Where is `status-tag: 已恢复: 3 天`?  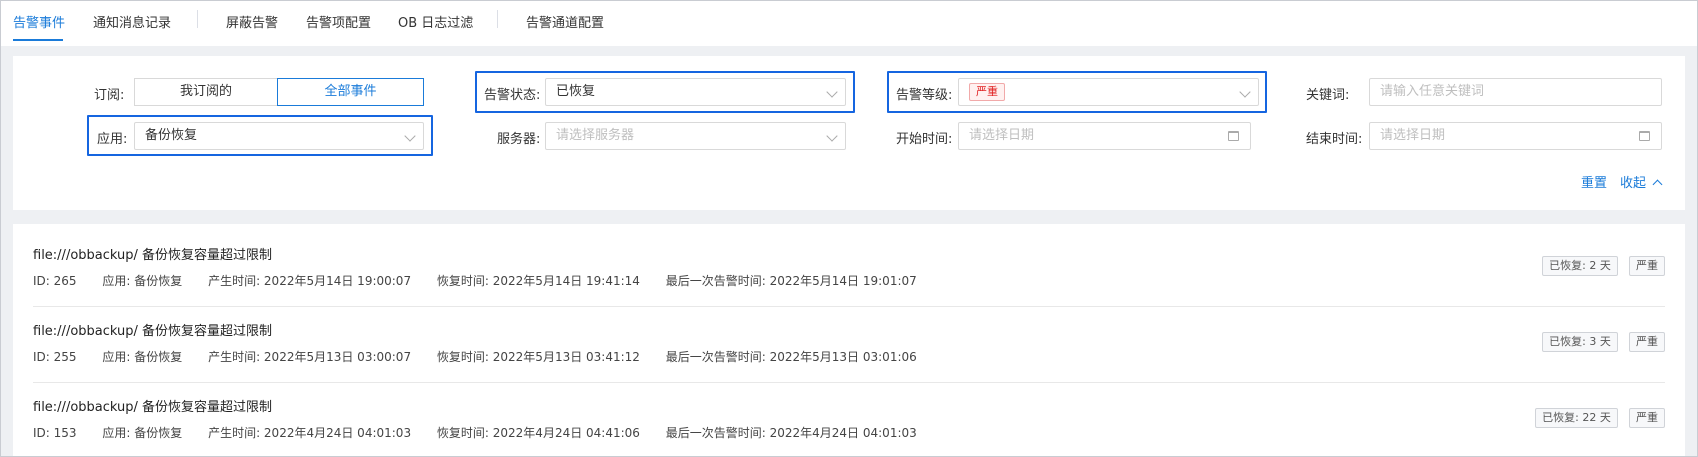 status-tag: 已恢复: 3 天 is located at coordinates (1580, 342).